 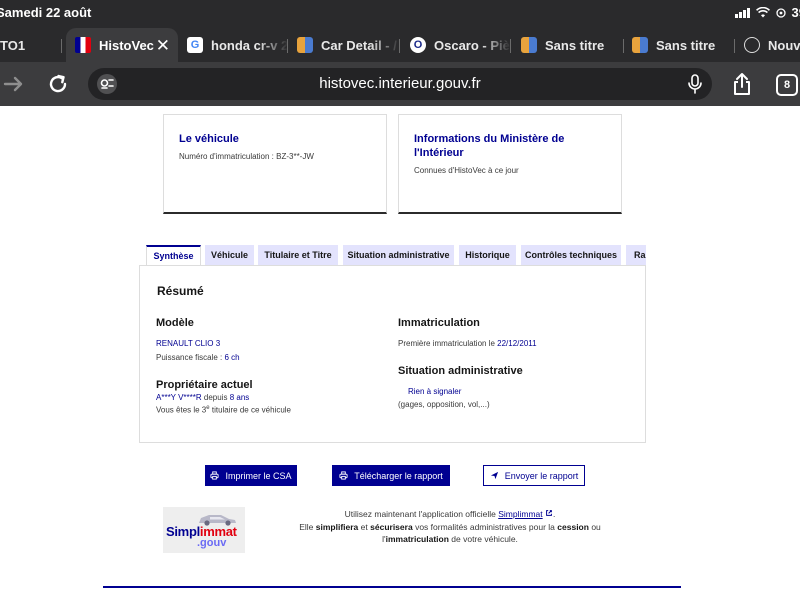 What do you see at coordinates (466, 170) in the screenshot?
I see `ministry-card-text: Connues d'HistoVec à ce jour` at bounding box center [466, 170].